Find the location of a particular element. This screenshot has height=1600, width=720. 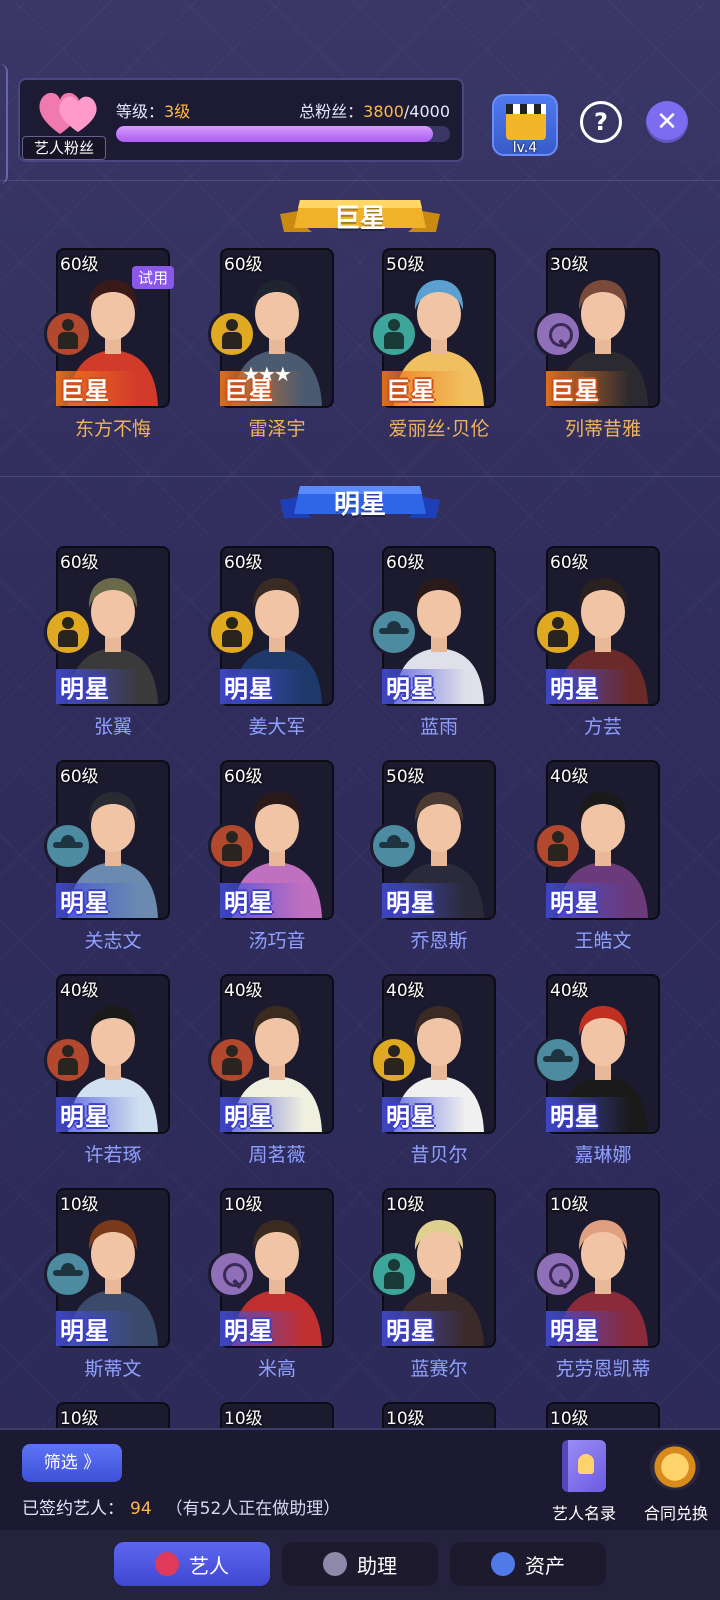

superstar-card: 50级 巨星 爱丽丝·贝伦 is located at coordinates (433, 344).